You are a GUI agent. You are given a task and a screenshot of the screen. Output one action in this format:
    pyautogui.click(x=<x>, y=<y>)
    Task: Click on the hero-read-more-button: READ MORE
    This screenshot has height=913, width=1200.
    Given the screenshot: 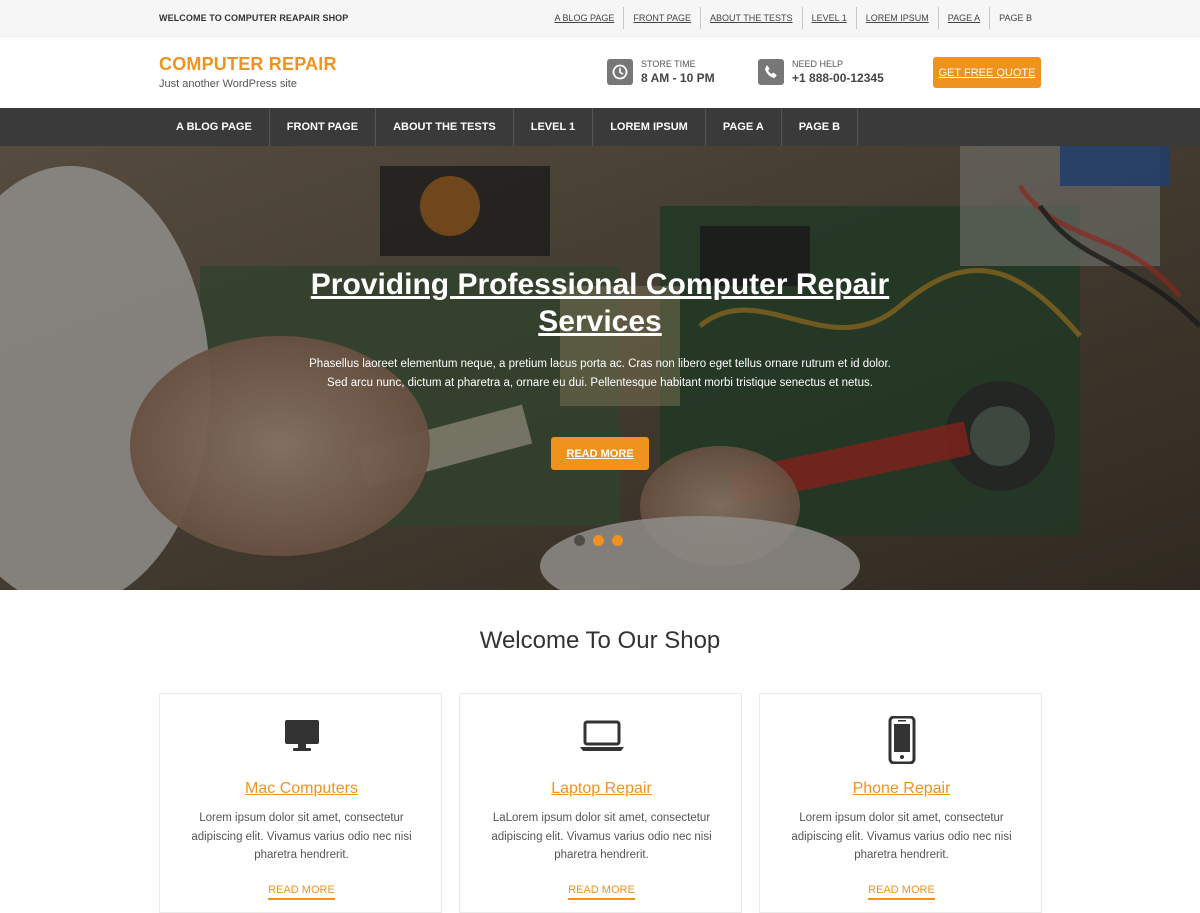 What is the action you would take?
    pyautogui.click(x=600, y=453)
    